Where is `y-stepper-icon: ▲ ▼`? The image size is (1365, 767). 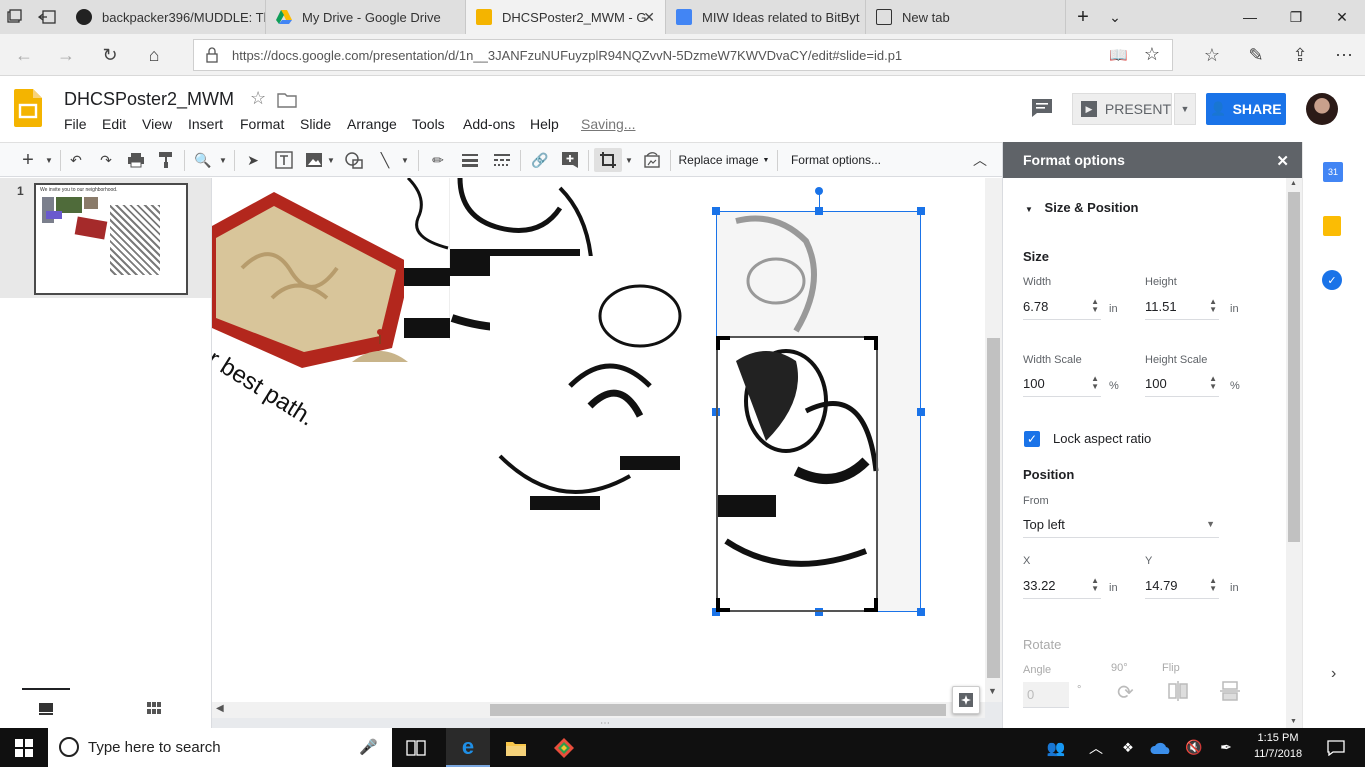 y-stepper-icon: ▲ ▼ is located at coordinates (1213, 585).